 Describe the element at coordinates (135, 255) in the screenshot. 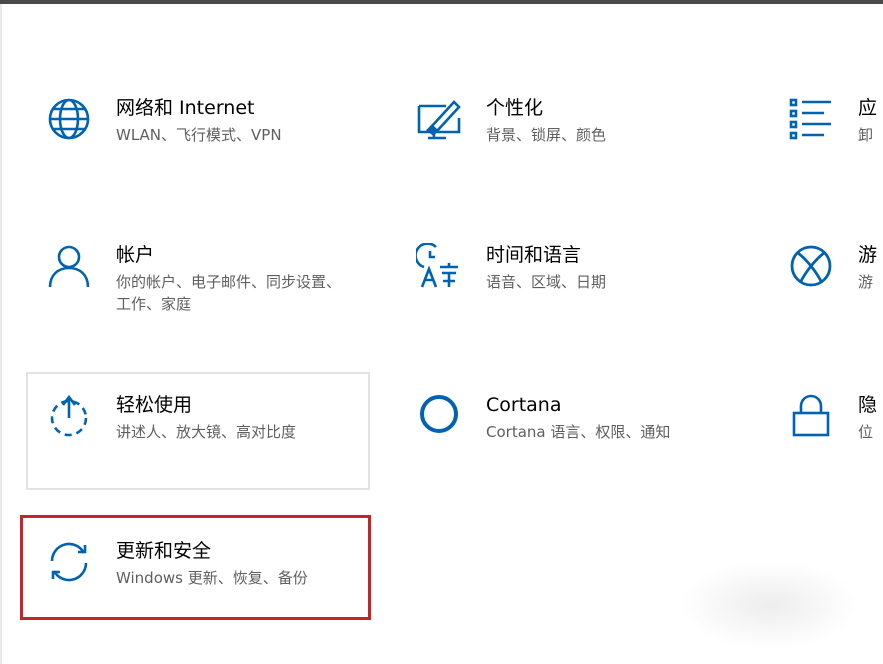

I see `tile-title: 帐户` at that location.